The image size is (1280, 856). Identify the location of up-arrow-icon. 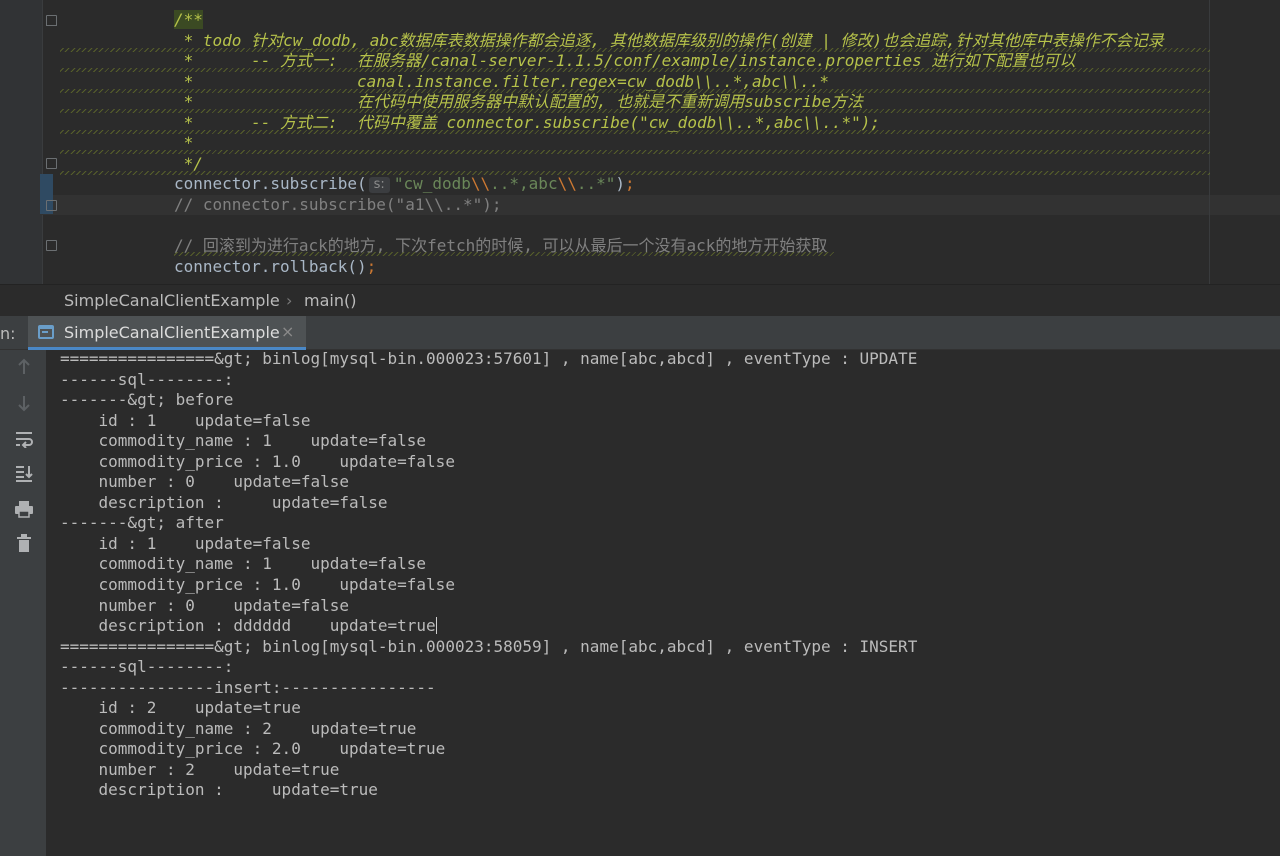
(24, 369).